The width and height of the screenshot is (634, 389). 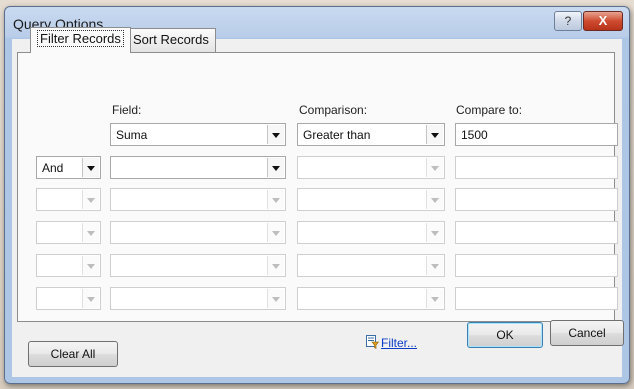 I want to click on field-select-row1: Suma, so click(x=198, y=134).